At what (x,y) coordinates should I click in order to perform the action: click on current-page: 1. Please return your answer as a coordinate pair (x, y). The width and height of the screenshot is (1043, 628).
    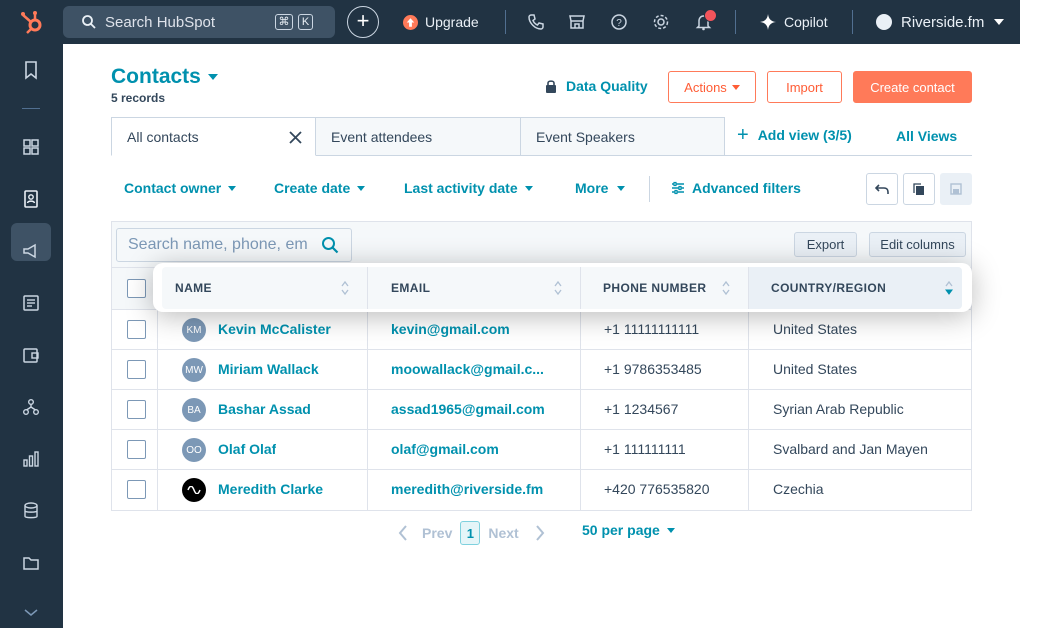
    Looking at the image, I should click on (470, 533).